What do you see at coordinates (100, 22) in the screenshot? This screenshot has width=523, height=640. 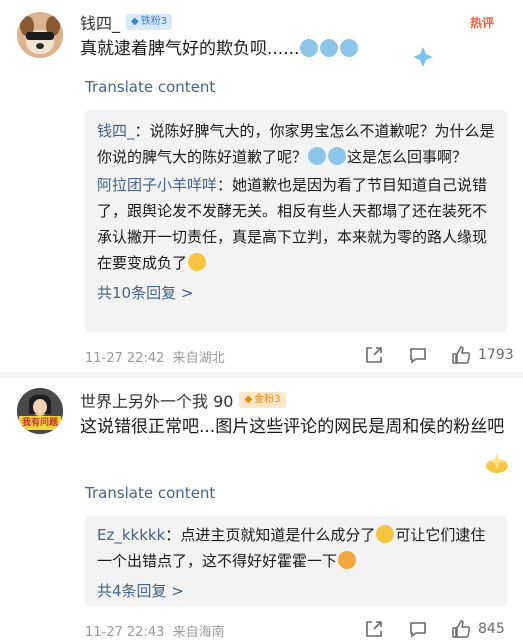 I see `username: 钱四_` at bounding box center [100, 22].